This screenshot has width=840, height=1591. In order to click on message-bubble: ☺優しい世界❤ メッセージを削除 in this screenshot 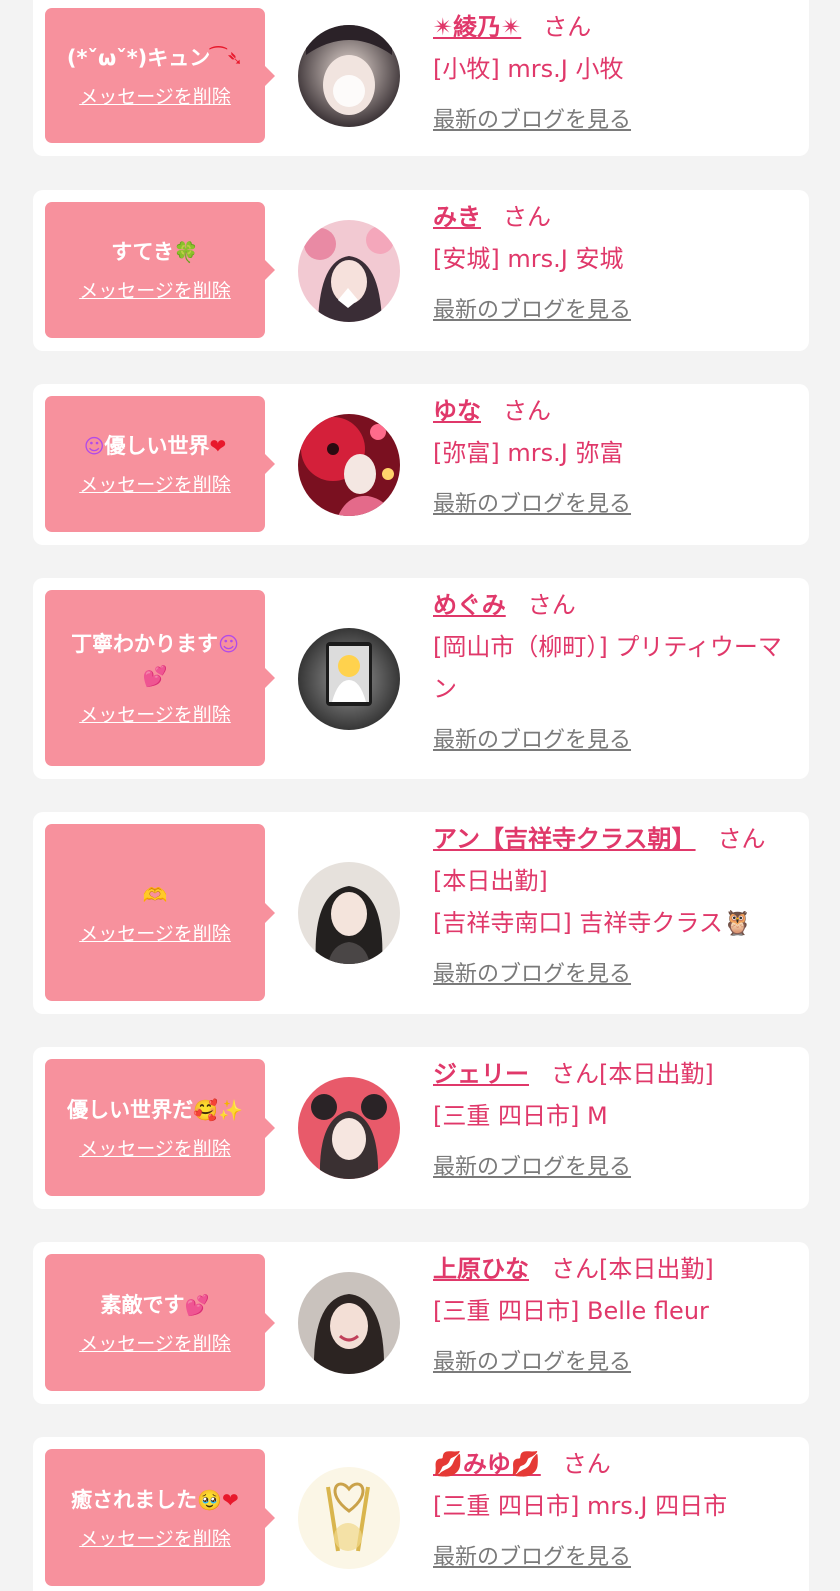, I will do `click(160, 464)`.